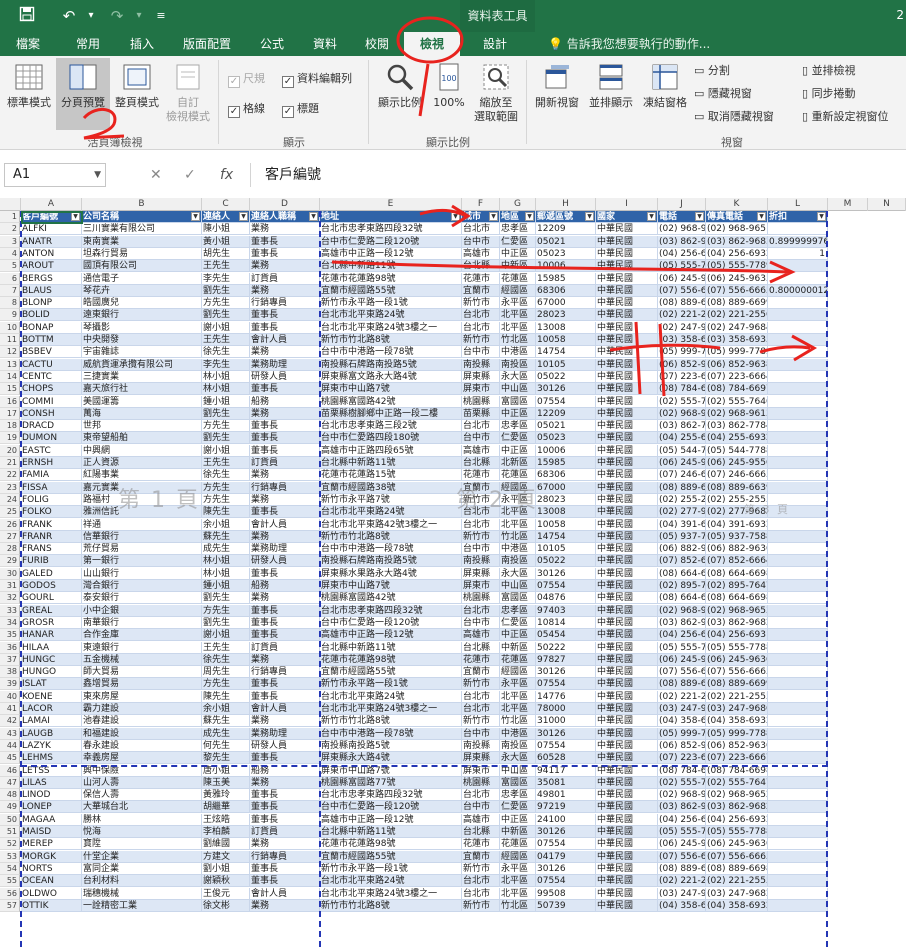  Describe the element at coordinates (226, 241) in the screenshot. I see `cell: 黃小姐` at that location.